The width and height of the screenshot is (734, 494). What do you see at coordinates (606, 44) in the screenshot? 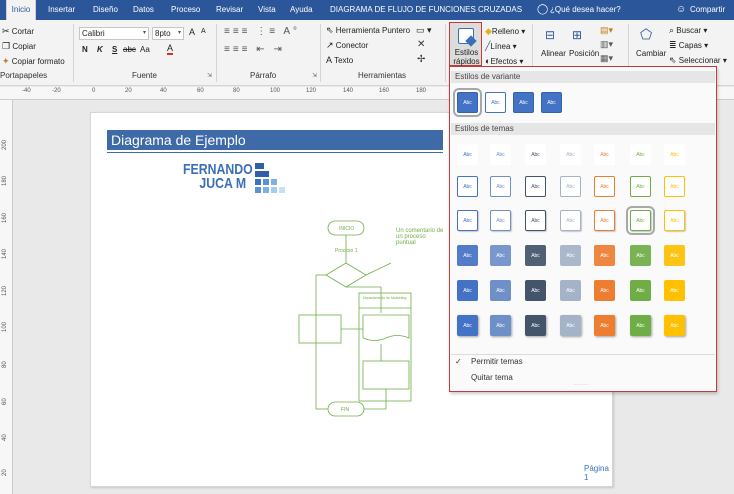
I see `send-backward-icon: ▥▾` at bounding box center [606, 44].